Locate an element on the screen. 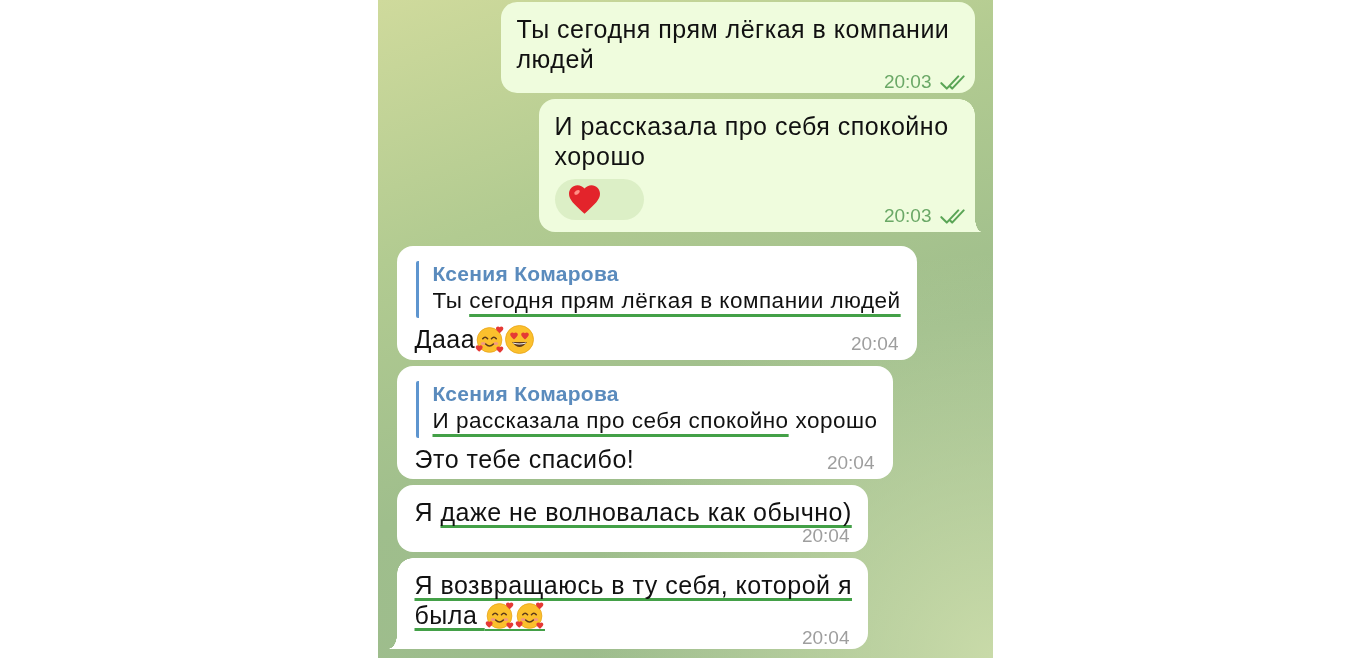 The height and width of the screenshot is (658, 1370). message-text: И рассказала про себя спокойно хорошо is located at coordinates (752, 141).